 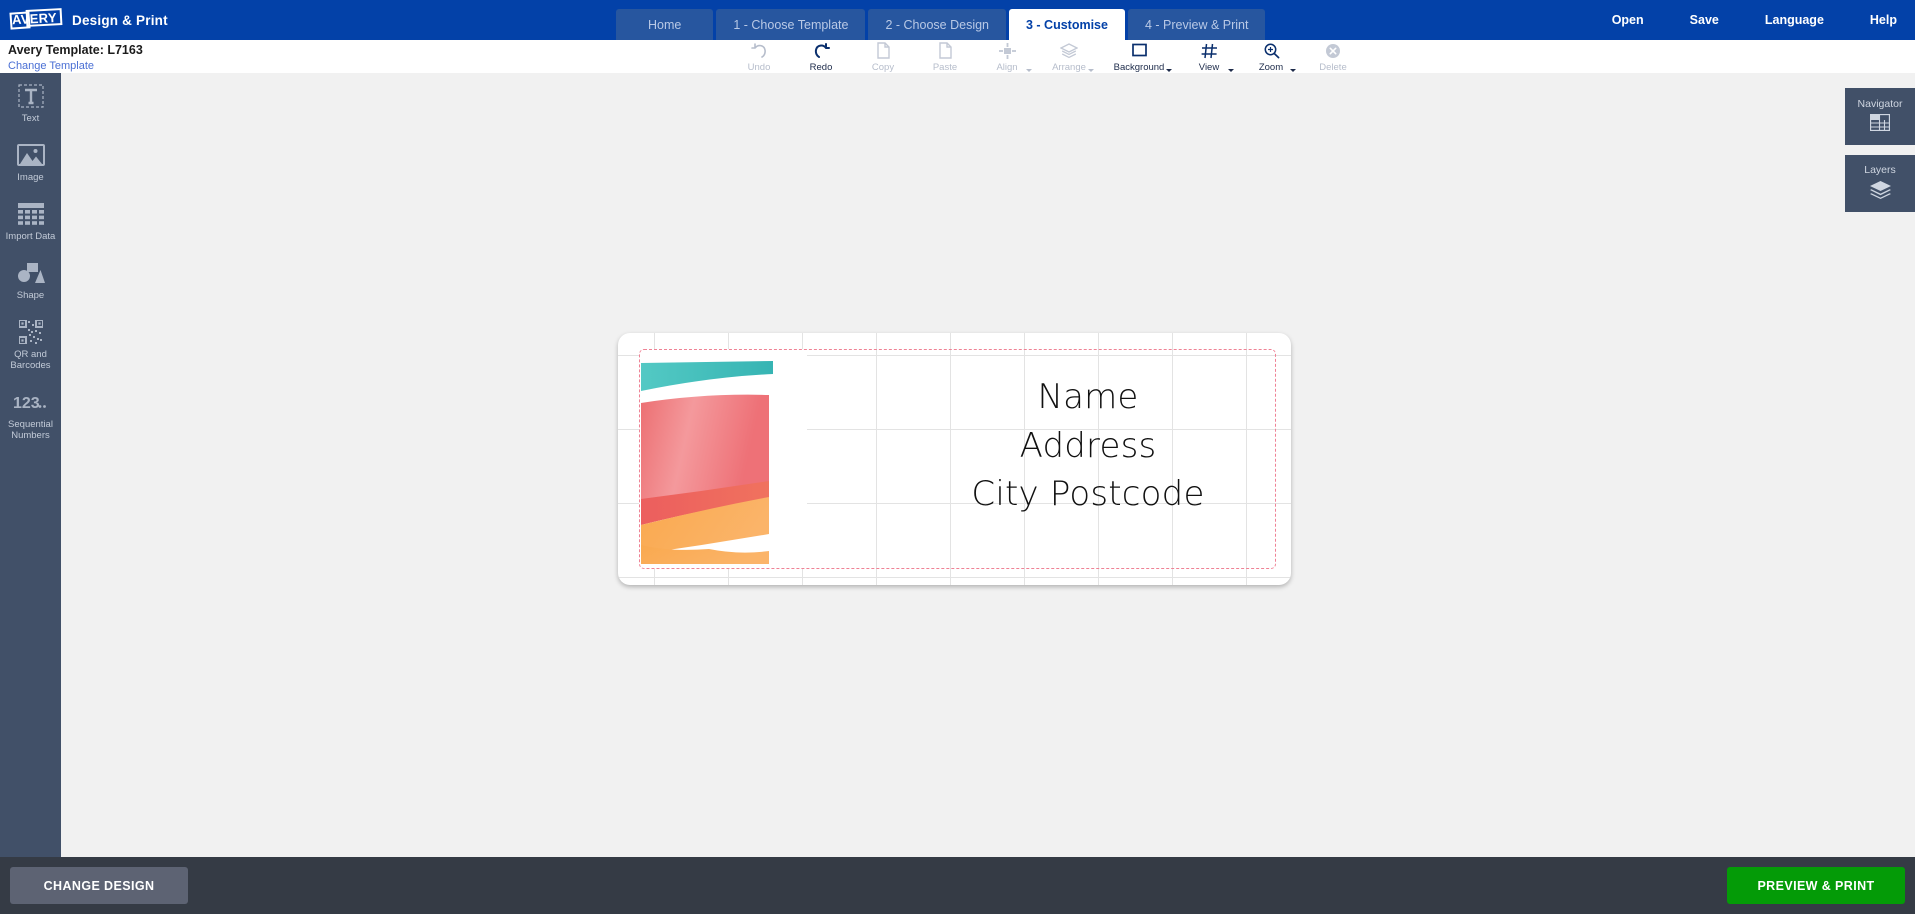 What do you see at coordinates (821, 67) in the screenshot?
I see `toolbar-redo-label: Redo` at bounding box center [821, 67].